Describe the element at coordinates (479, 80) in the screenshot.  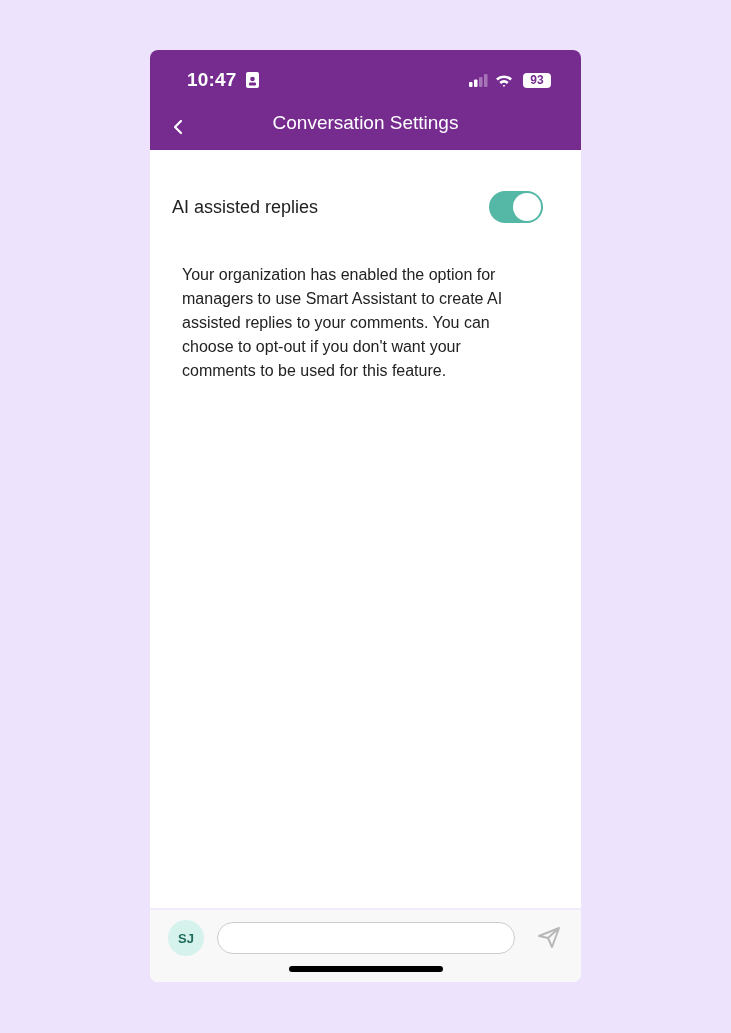
I see `signal-icon` at that location.